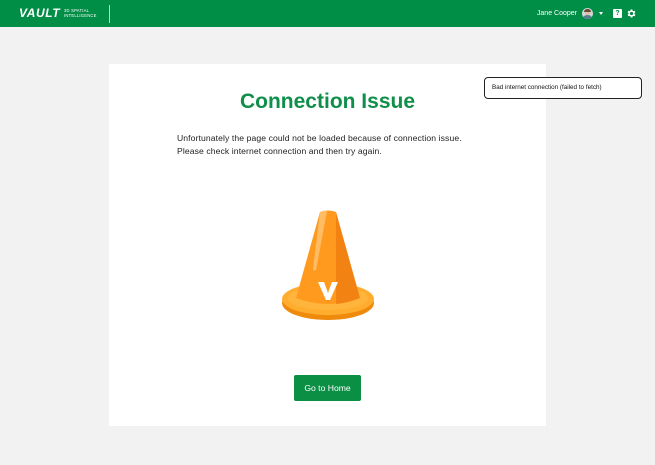 The image size is (655, 465). Describe the element at coordinates (587, 10) in the screenshot. I see `avatar-hair` at that location.